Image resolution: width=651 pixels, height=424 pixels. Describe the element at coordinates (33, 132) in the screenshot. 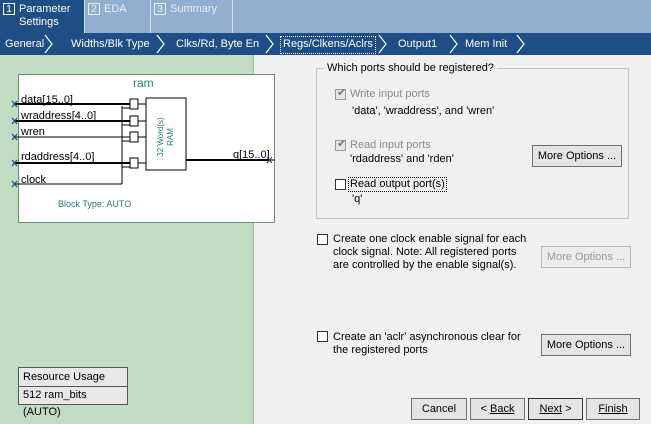

I see `port-label: wren` at that location.